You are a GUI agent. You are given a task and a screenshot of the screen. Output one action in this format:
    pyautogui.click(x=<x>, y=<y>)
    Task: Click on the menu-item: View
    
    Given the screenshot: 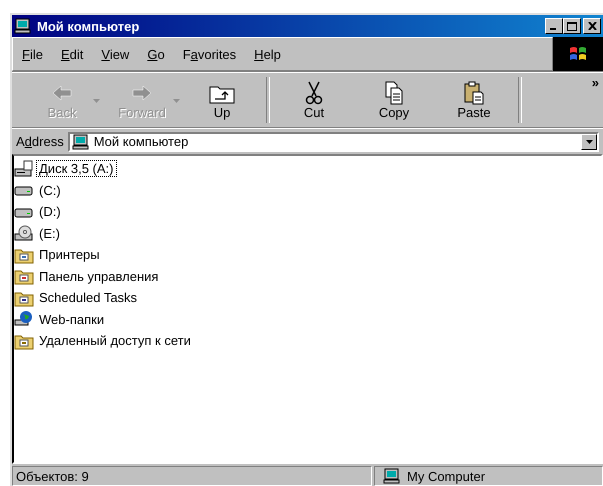 What is the action you would take?
    pyautogui.click(x=115, y=54)
    